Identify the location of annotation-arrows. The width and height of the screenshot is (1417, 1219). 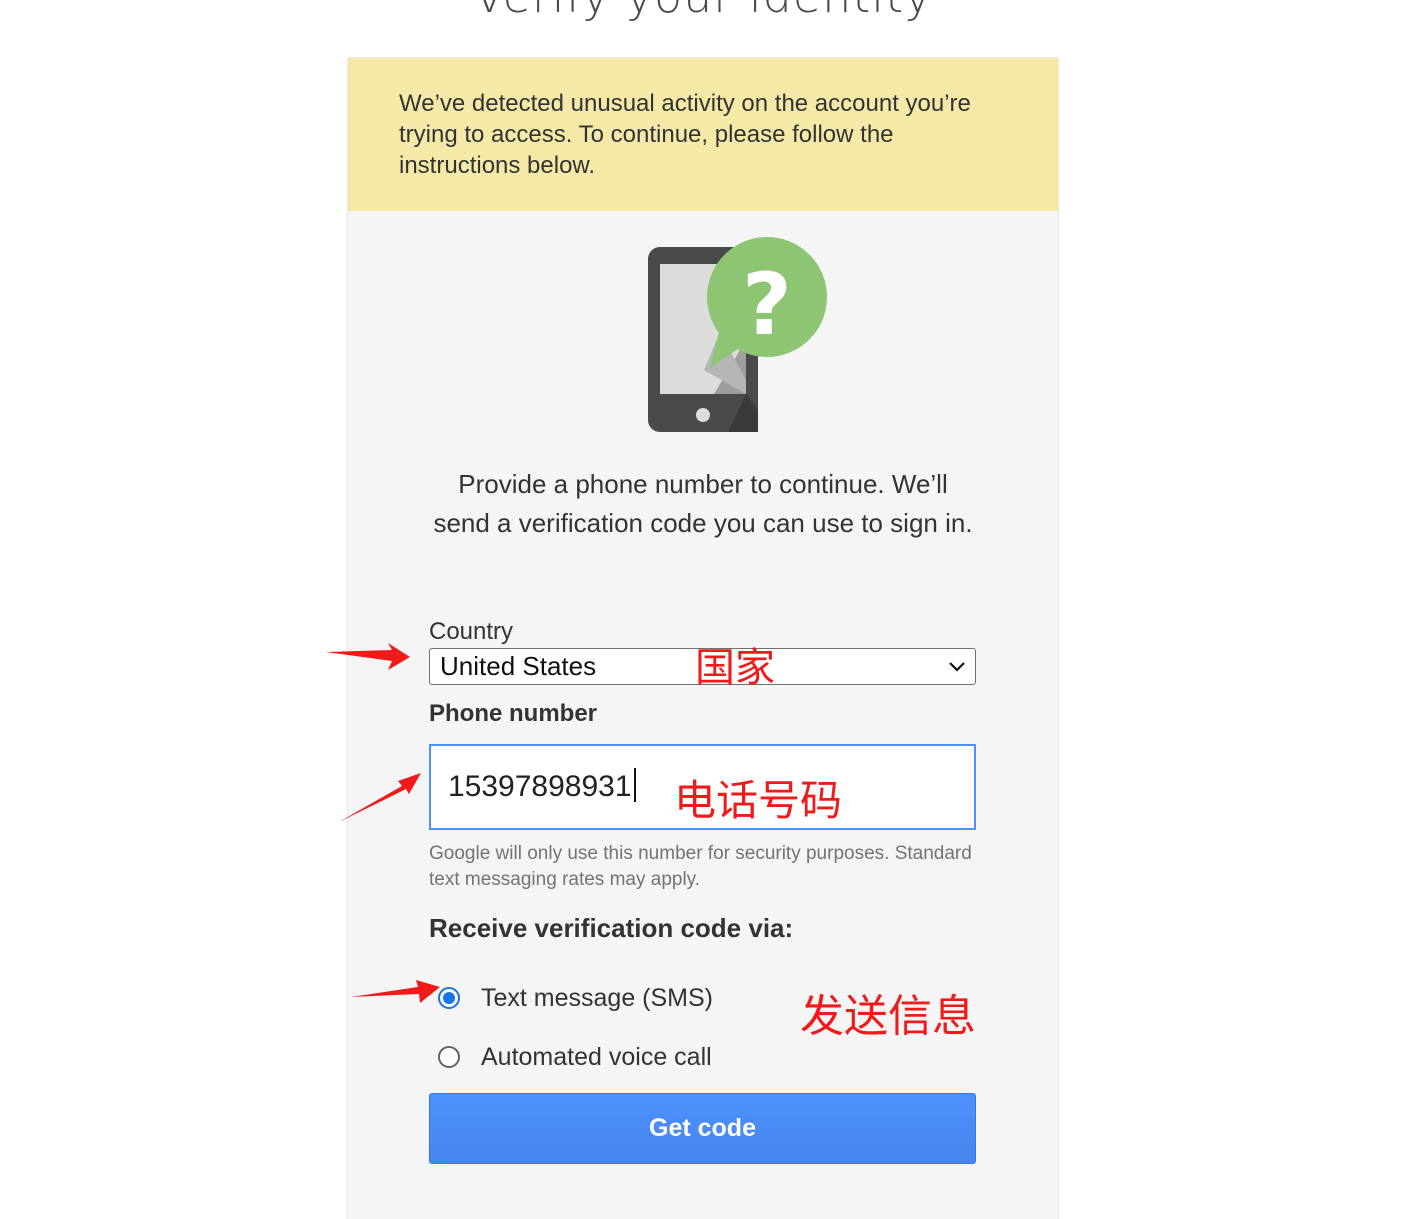
(383, 823).